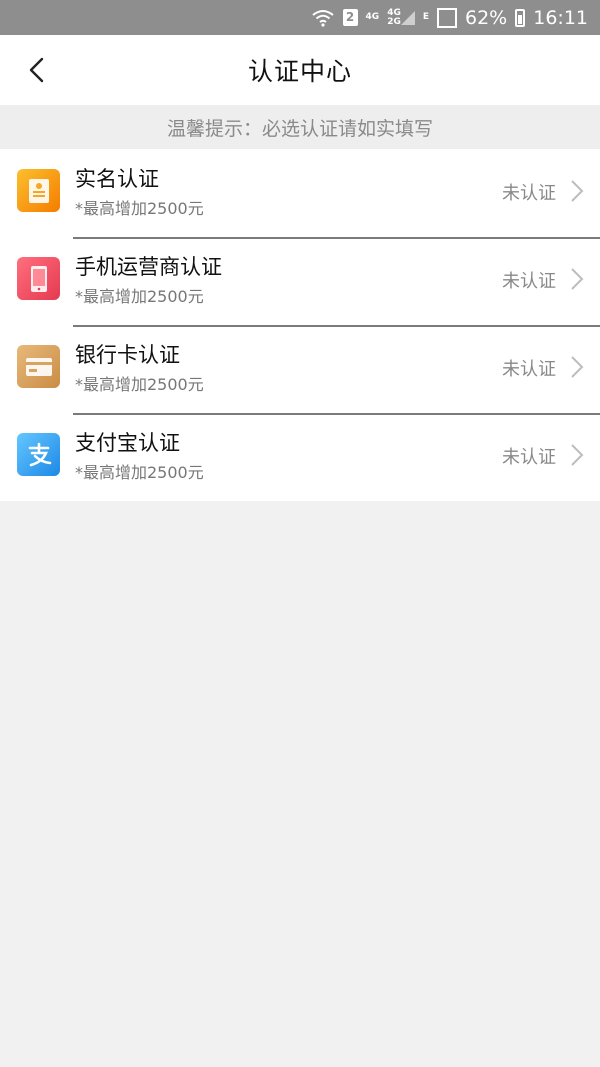 Image resolution: width=600 pixels, height=1067 pixels. I want to click on mobile-phone-icon, so click(38, 278).